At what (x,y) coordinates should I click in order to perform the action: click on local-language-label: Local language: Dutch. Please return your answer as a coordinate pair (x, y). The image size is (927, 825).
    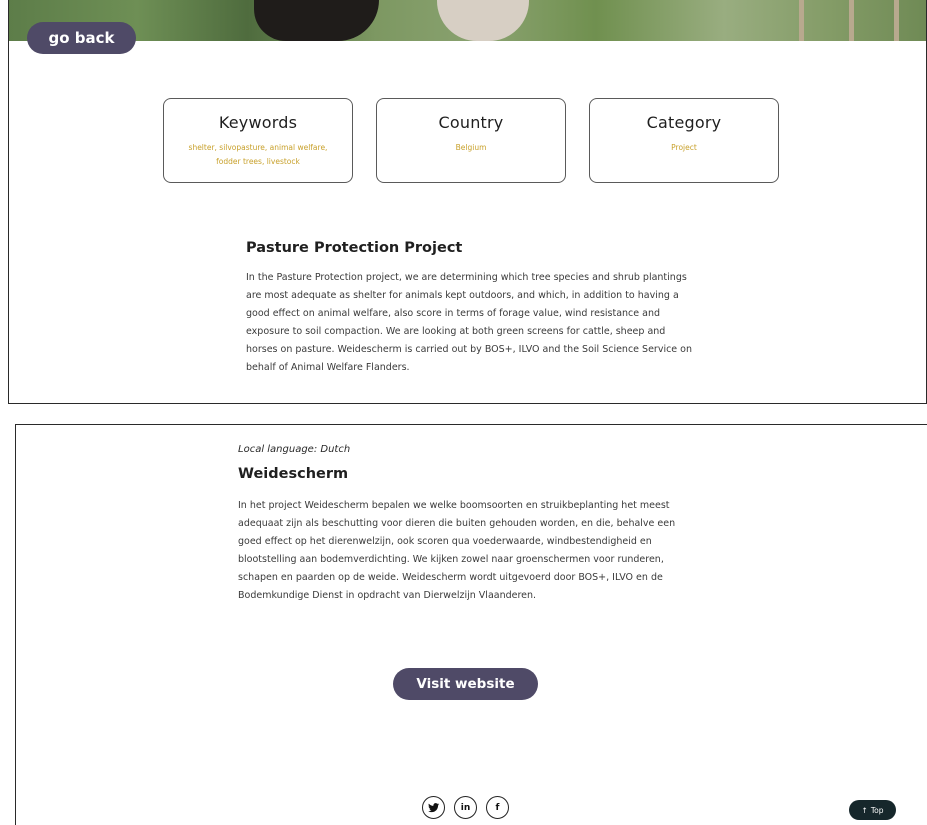
    Looking at the image, I should click on (294, 449).